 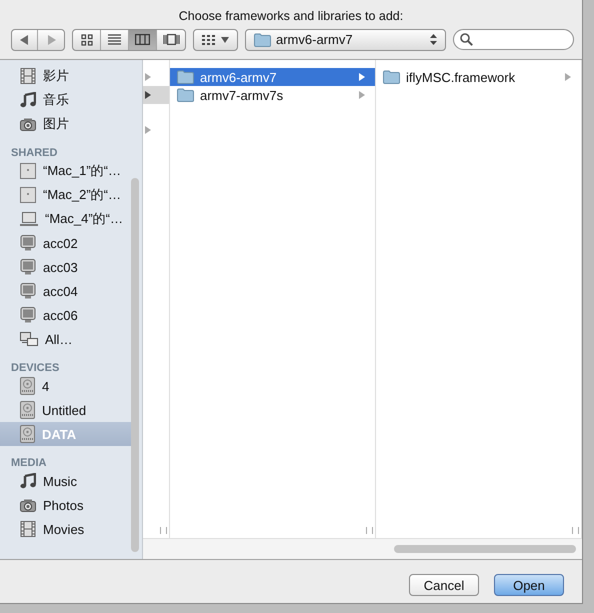 I want to click on folder-name: iflyMSC.framework, so click(x=461, y=77).